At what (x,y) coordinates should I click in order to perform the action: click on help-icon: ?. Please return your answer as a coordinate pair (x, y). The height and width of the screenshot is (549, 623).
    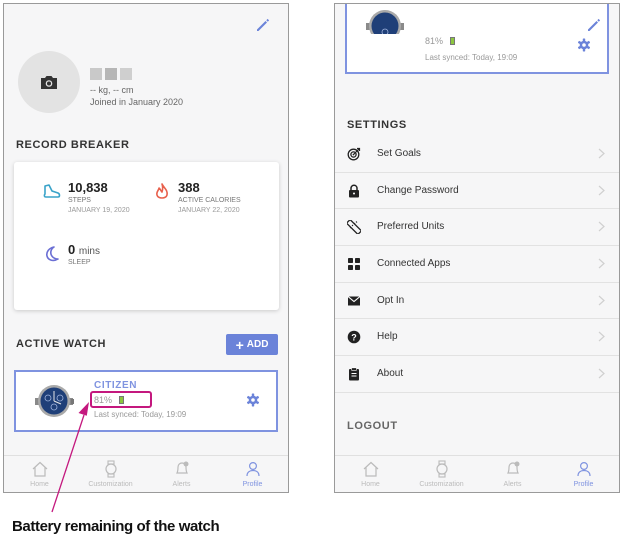
    Looking at the image, I should click on (354, 337).